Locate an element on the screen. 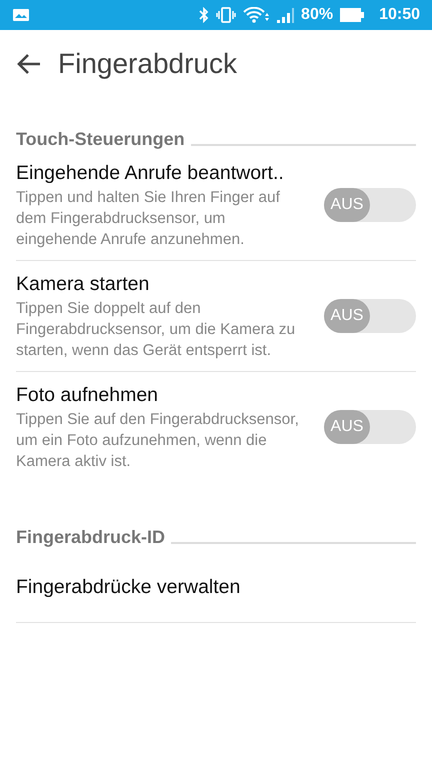  wifi-icon is located at coordinates (256, 15).